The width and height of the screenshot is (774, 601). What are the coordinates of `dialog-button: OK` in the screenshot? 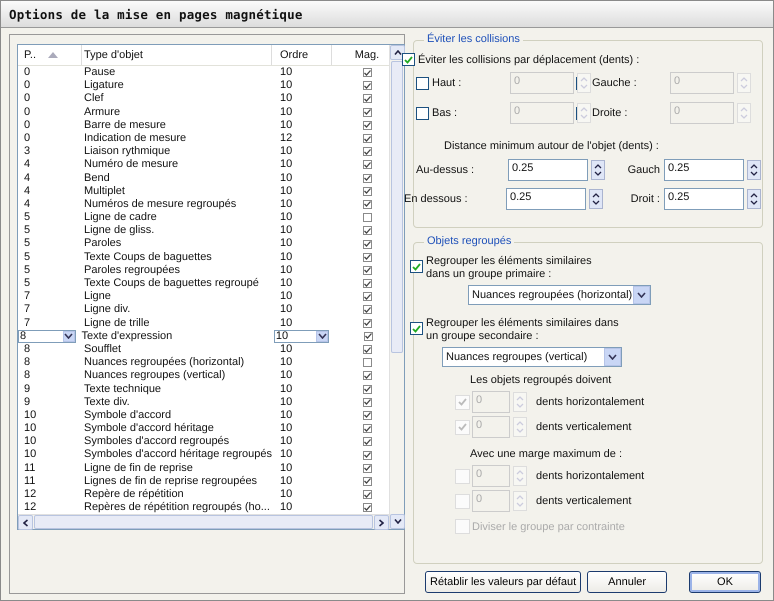 It's located at (725, 582).